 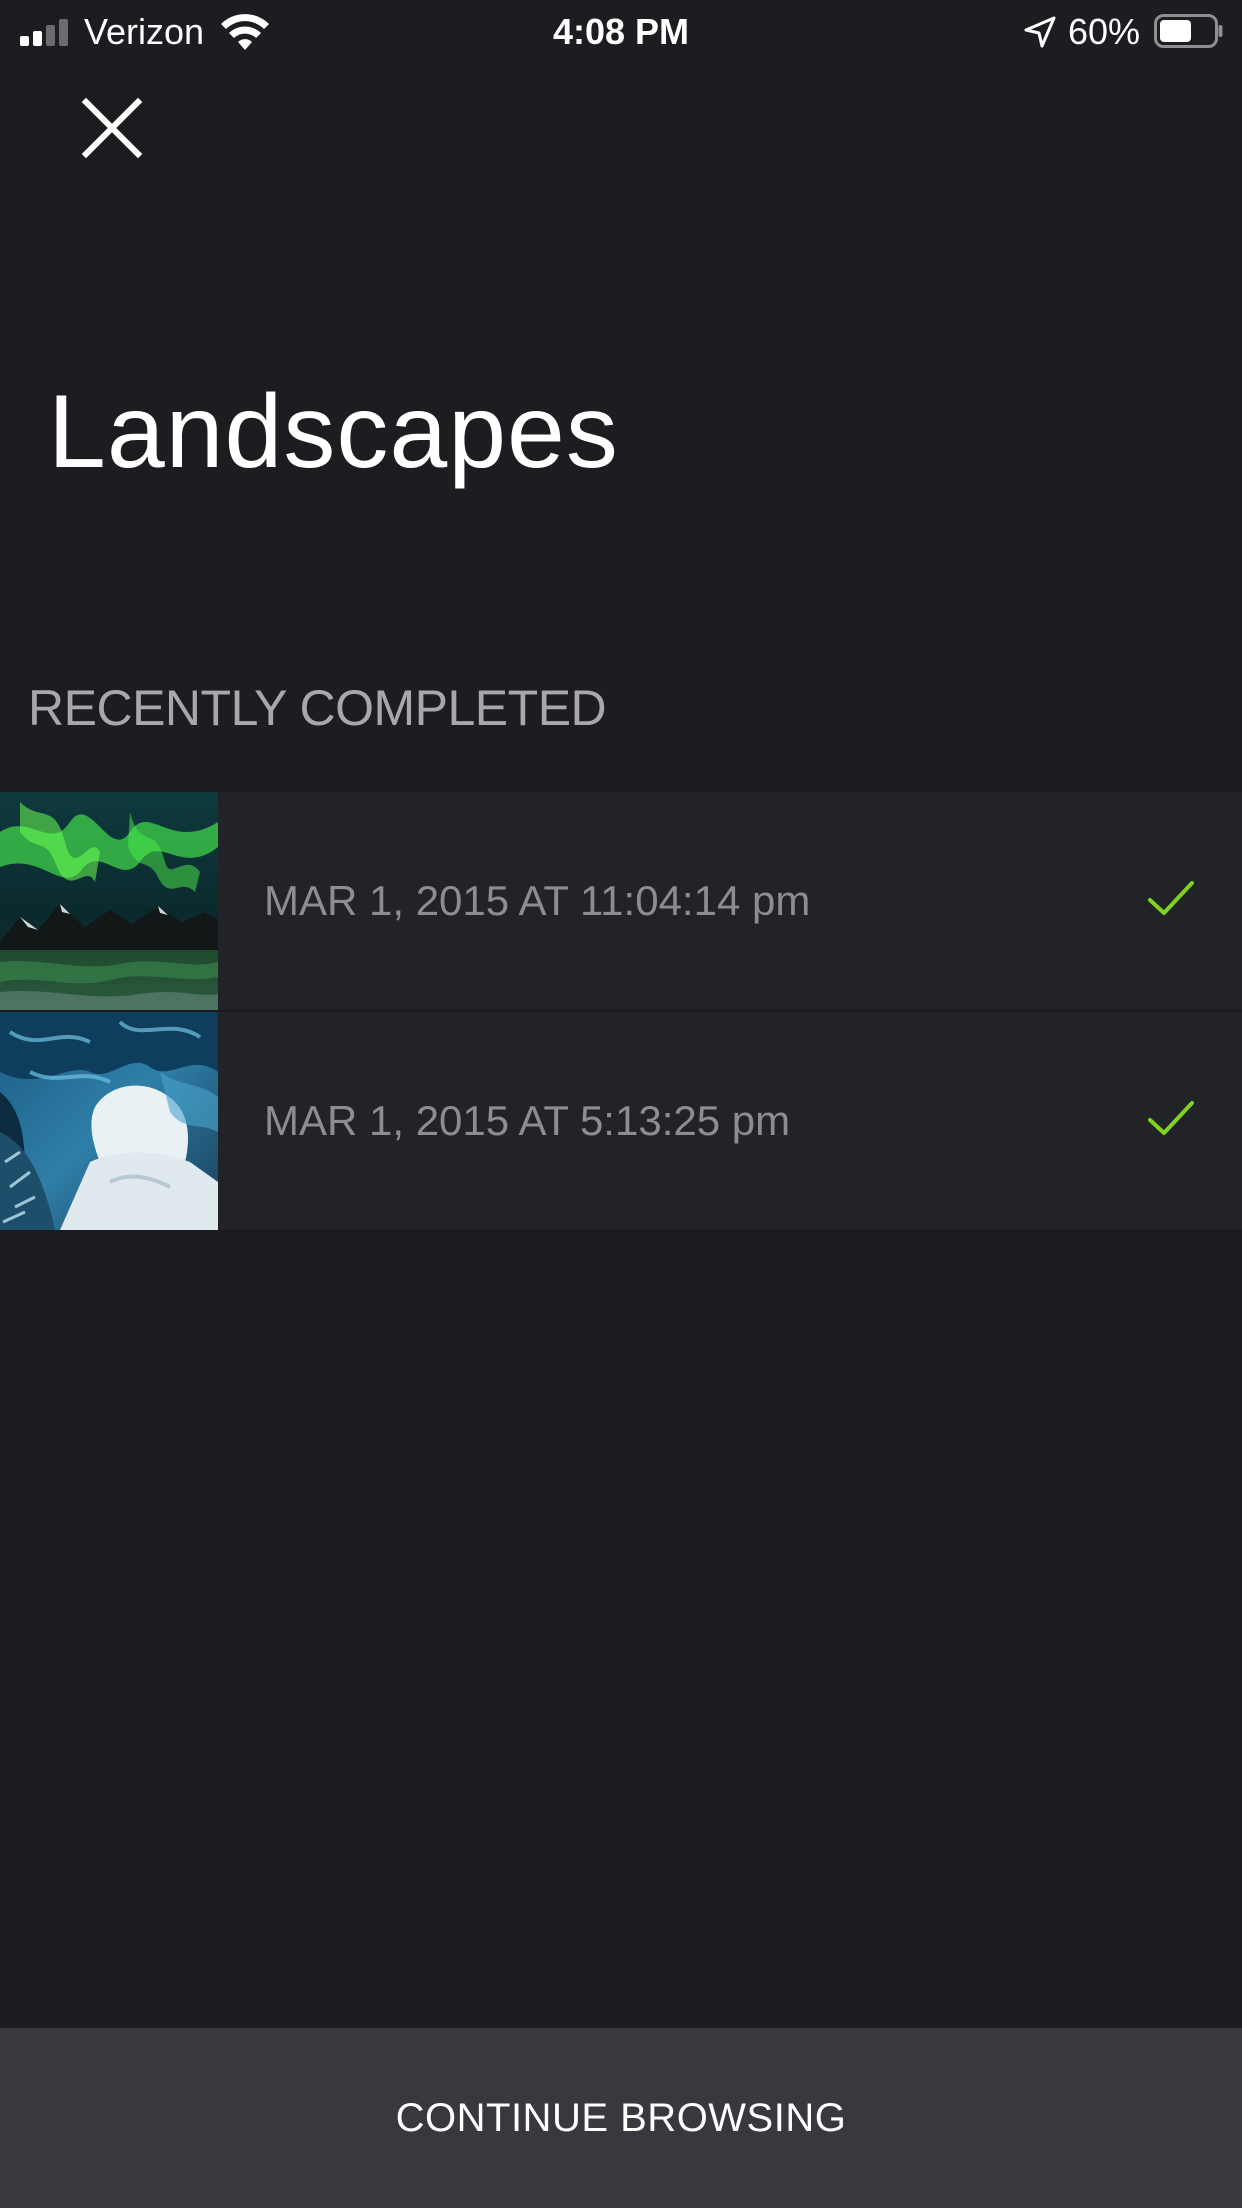 I want to click on battery-icon, so click(x=1188, y=31).